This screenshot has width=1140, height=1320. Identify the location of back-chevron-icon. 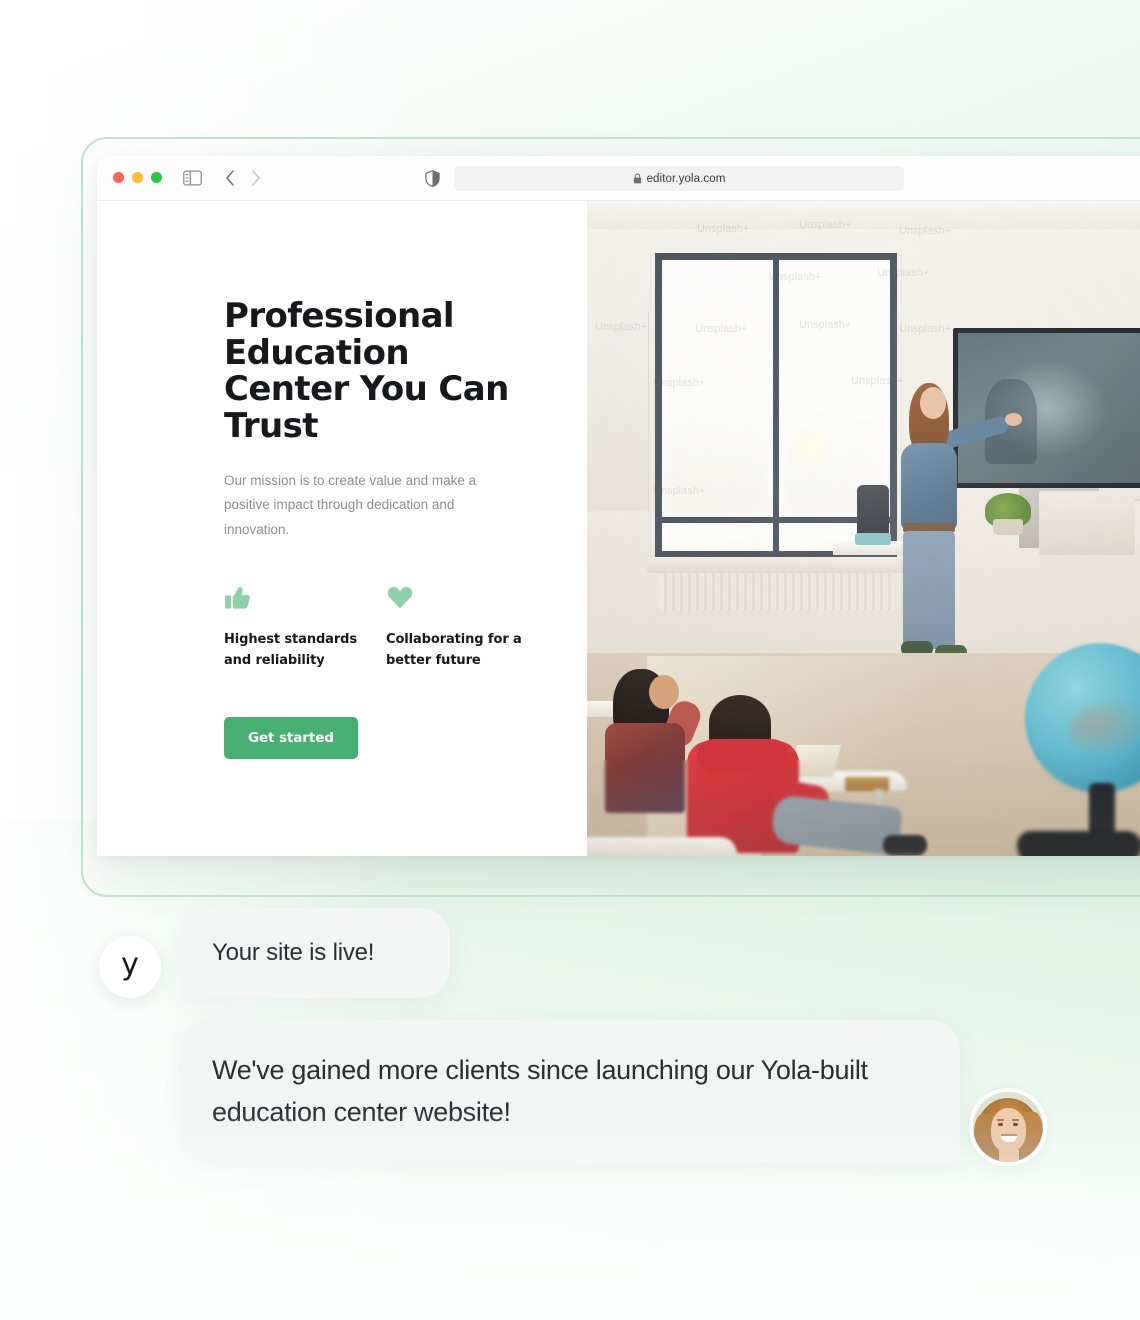
(230, 178).